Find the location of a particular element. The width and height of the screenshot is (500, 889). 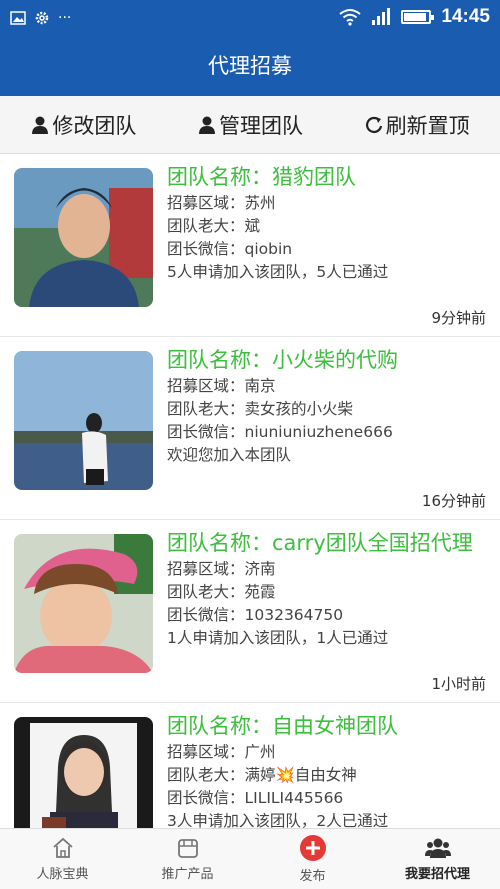

image-icon is located at coordinates (18, 18).